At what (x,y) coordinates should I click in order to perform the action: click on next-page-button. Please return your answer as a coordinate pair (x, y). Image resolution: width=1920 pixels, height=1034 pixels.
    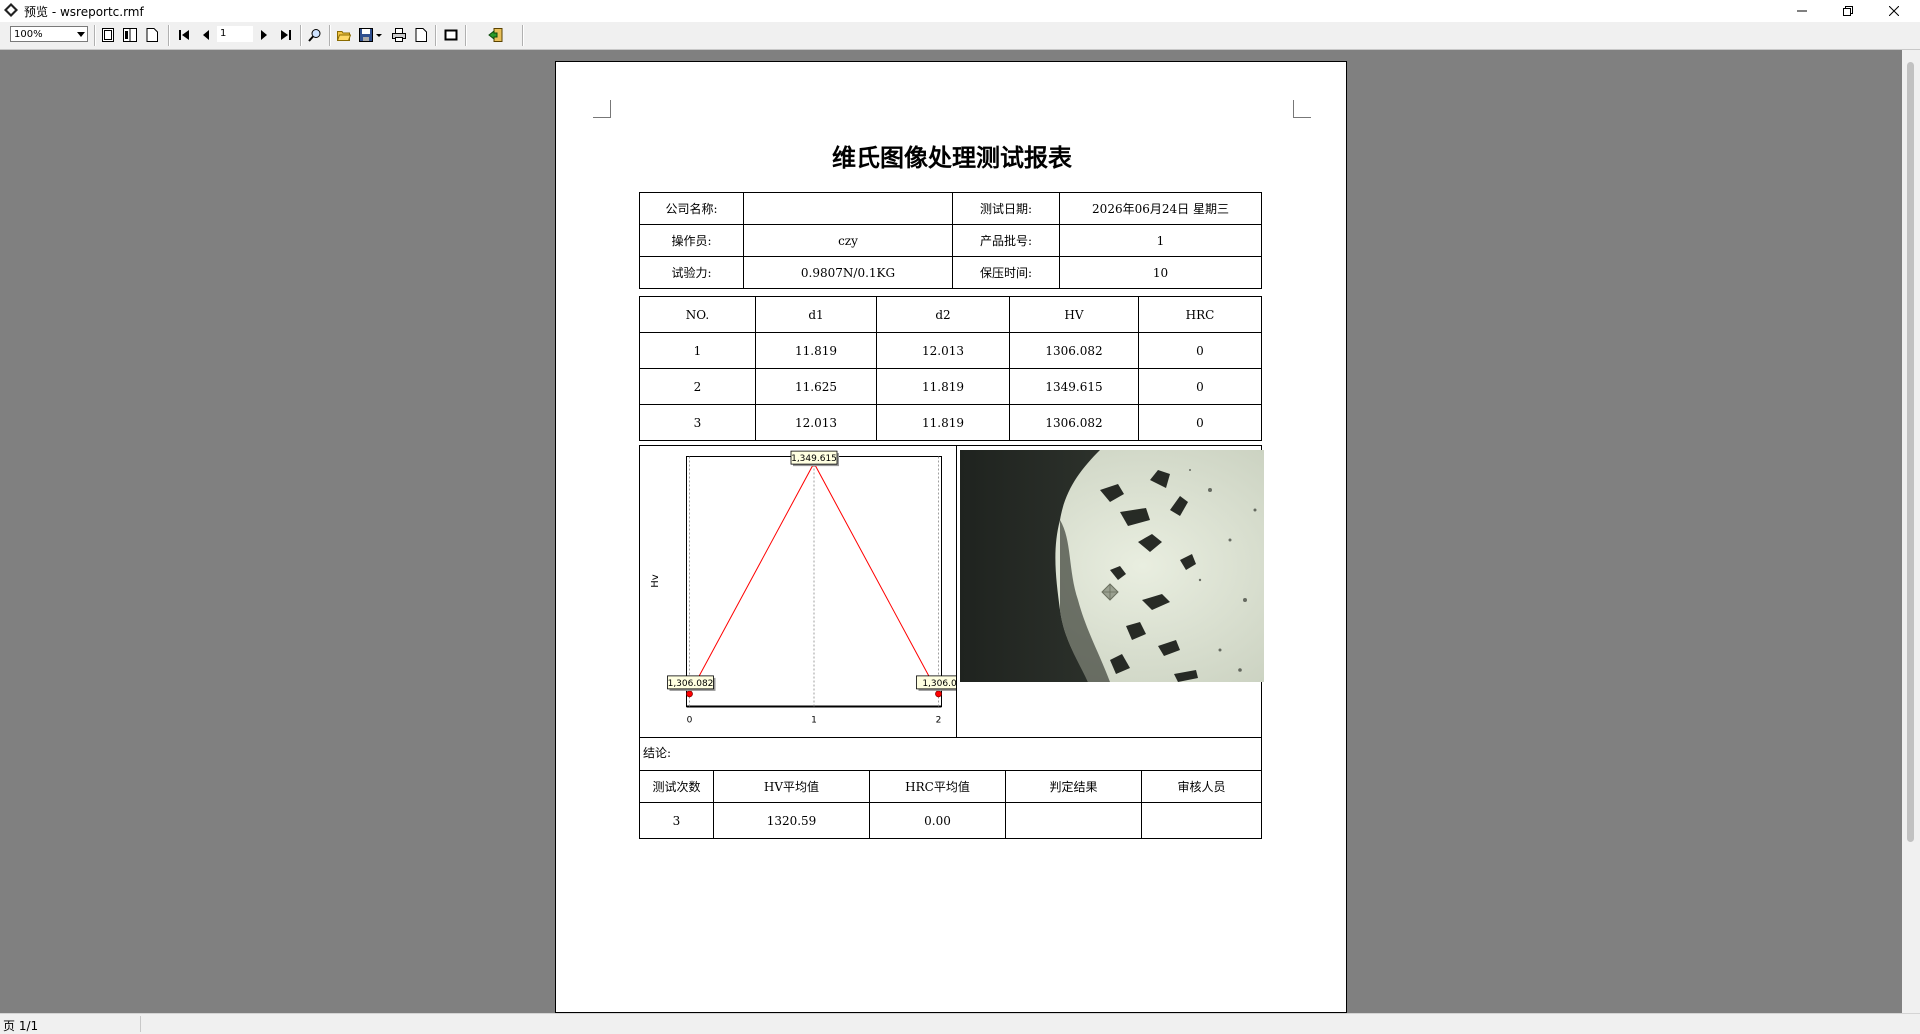
    Looking at the image, I should click on (264, 35).